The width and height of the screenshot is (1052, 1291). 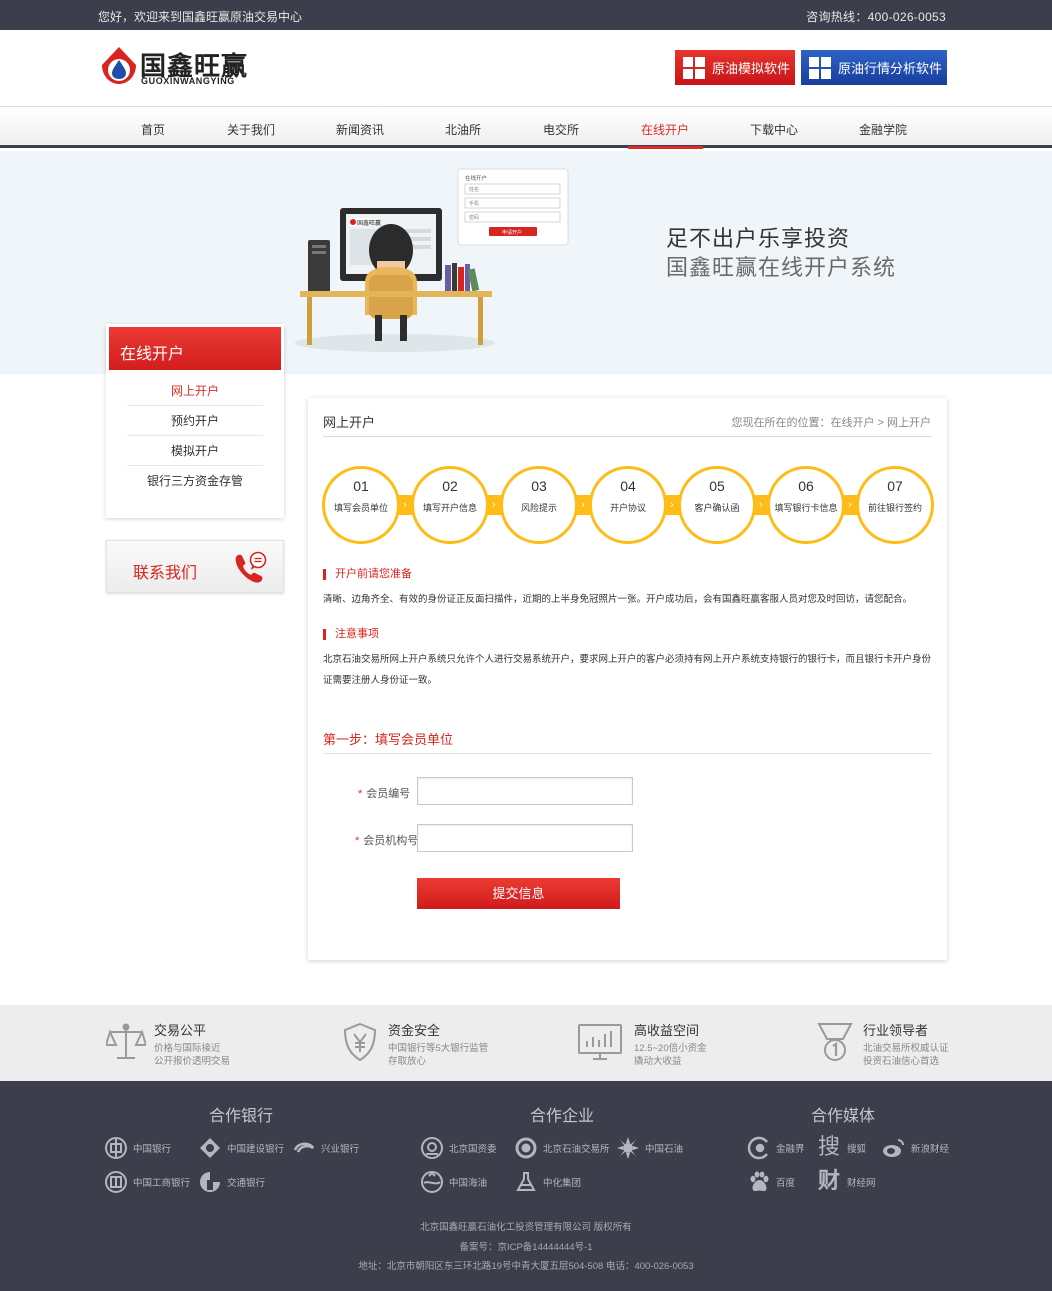 What do you see at coordinates (438, 1055) in the screenshot?
I see `feature-desc: 中国银行等5大银行监管 存取放心` at bounding box center [438, 1055].